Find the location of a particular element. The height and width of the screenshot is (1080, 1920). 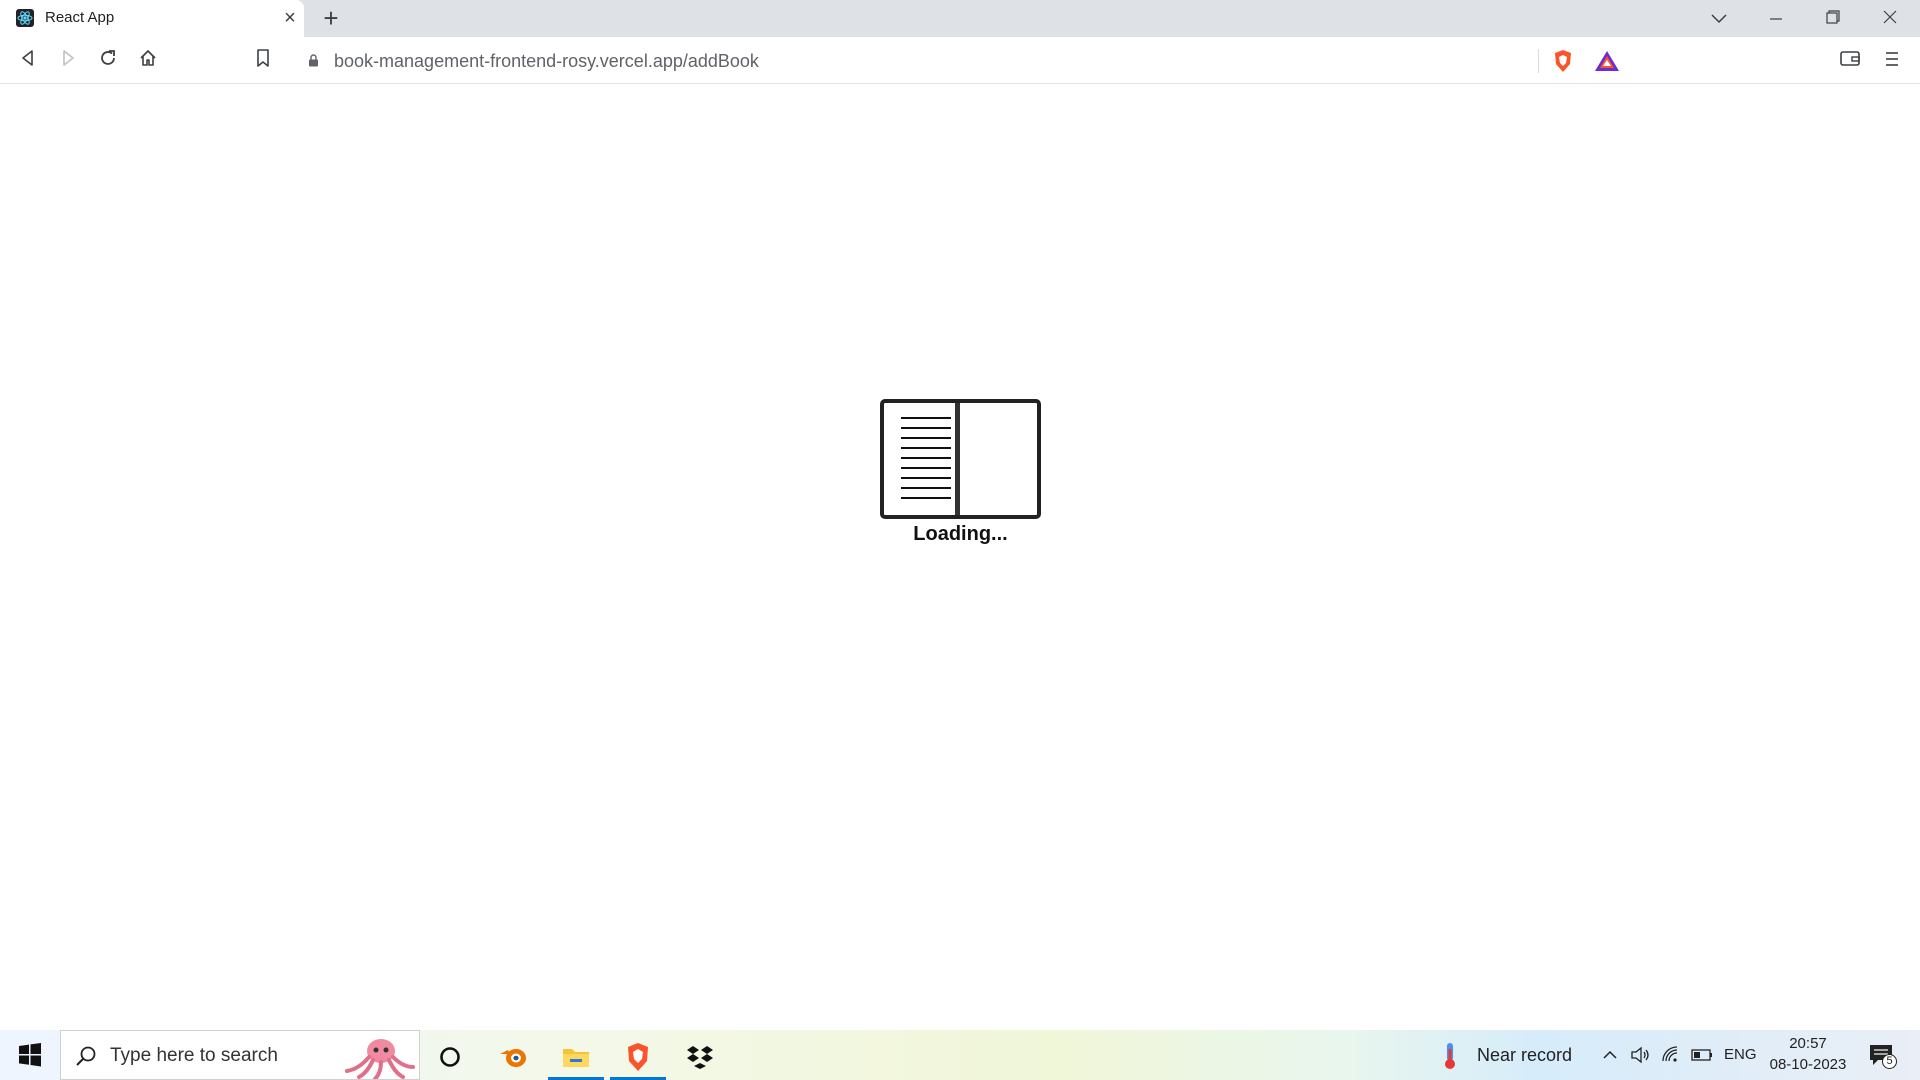

tab-title: React App is located at coordinates (80, 17).